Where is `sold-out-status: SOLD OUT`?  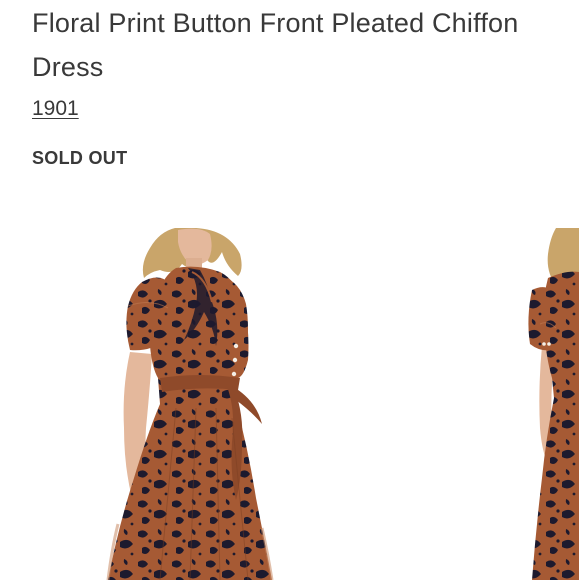
sold-out-status: SOLD OUT is located at coordinates (80, 158).